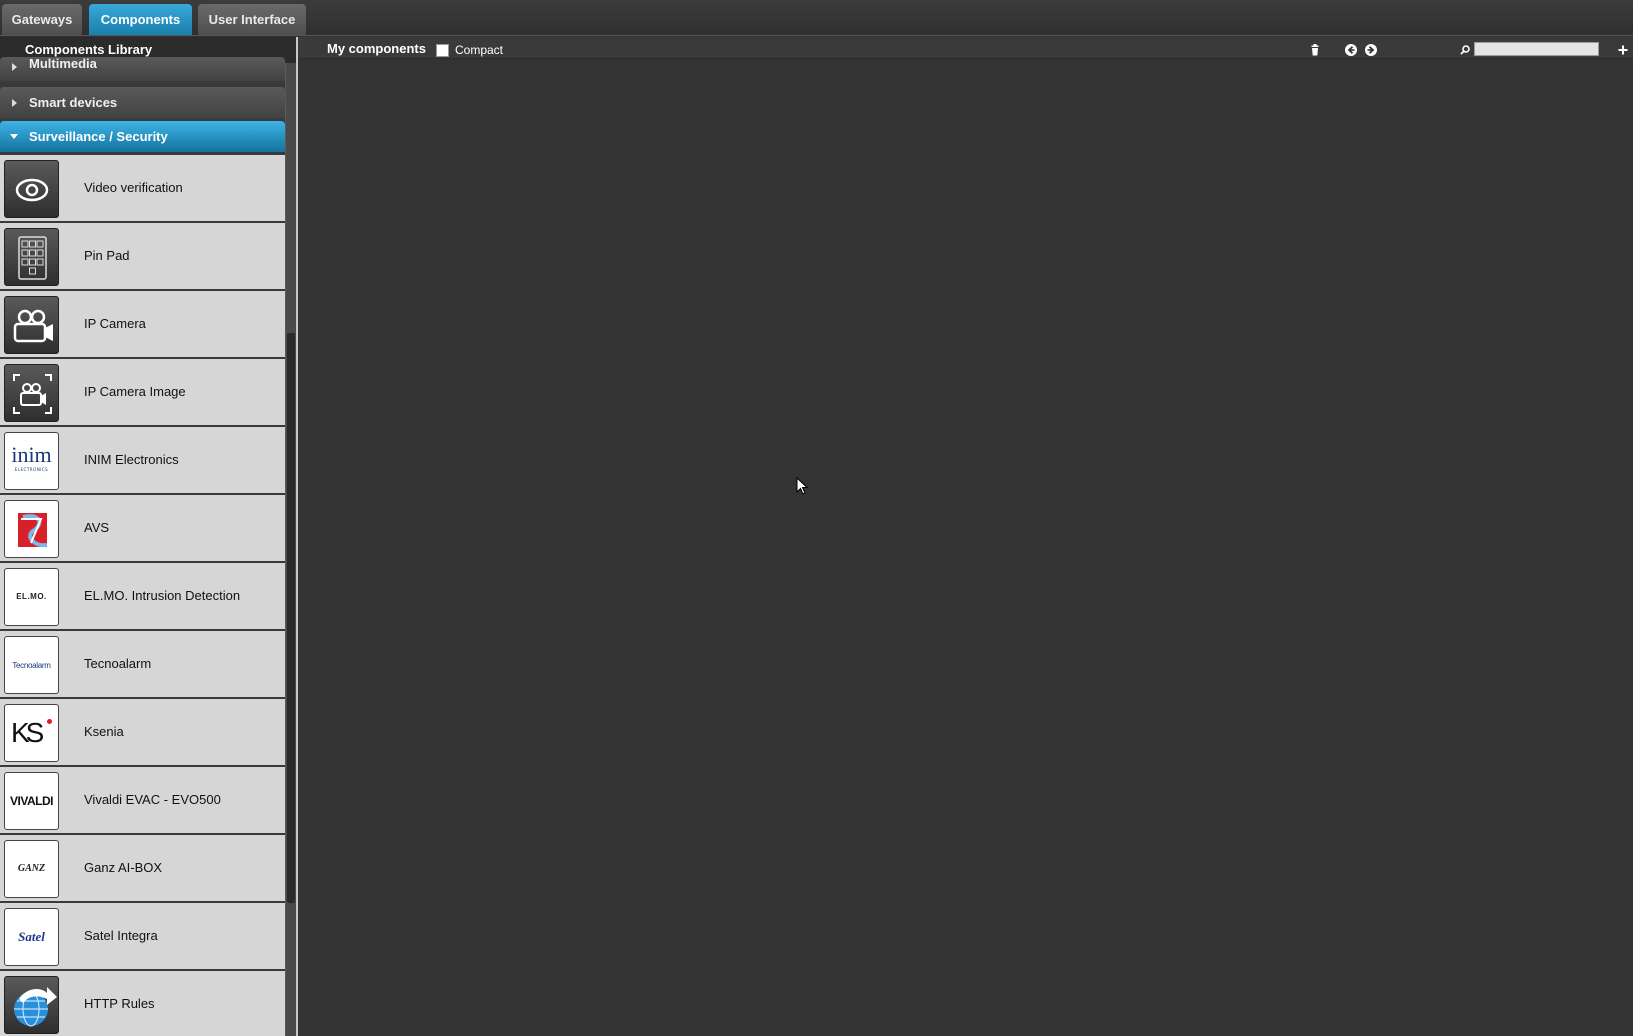 This screenshot has height=1036, width=1633. Describe the element at coordinates (142, 529) in the screenshot. I see `component-avs: AVS` at that location.